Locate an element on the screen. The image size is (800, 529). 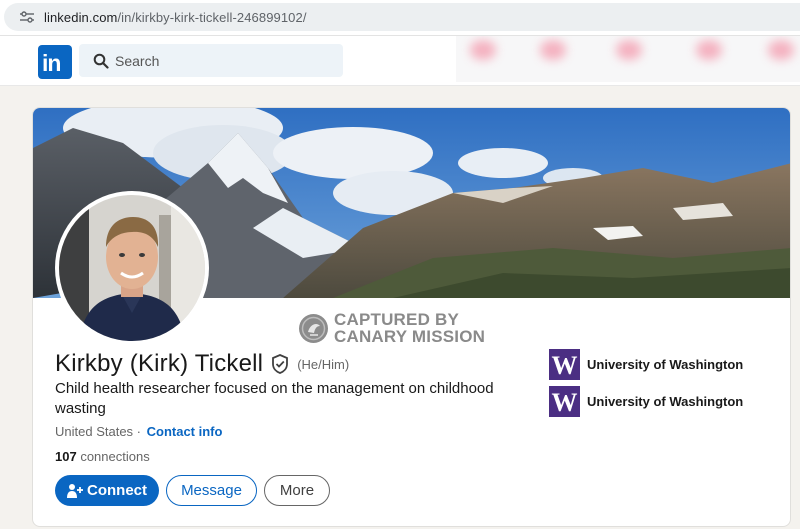
connections-count: 107 connections is located at coordinates (102, 456).